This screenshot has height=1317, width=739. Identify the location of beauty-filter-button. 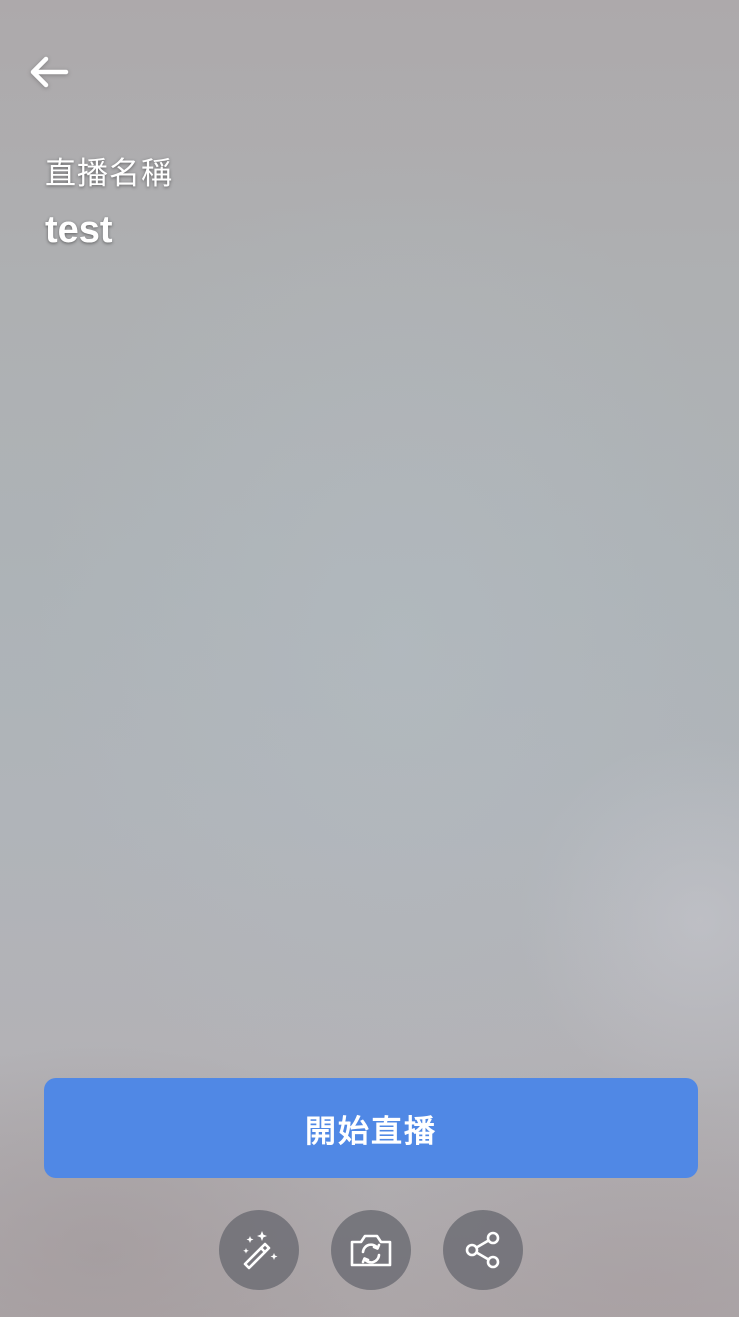
(259, 1250).